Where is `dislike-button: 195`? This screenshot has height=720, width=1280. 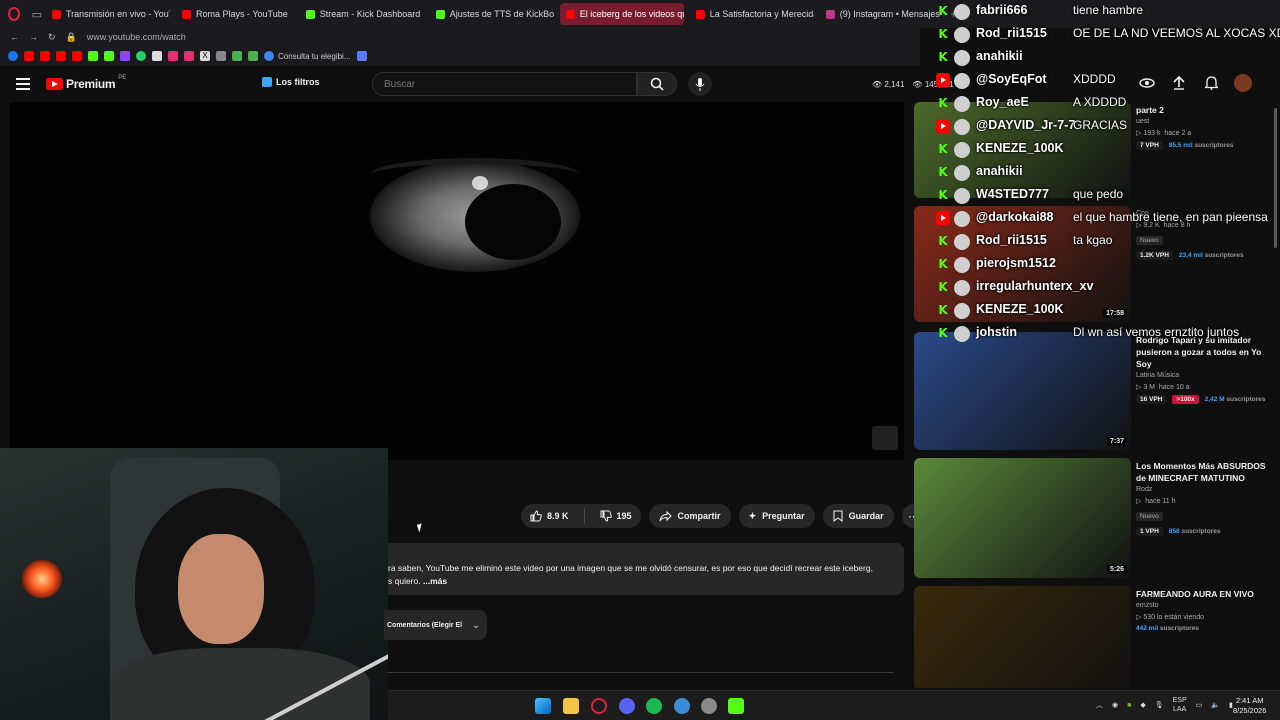
dislike-button: 195 is located at coordinates (616, 516).